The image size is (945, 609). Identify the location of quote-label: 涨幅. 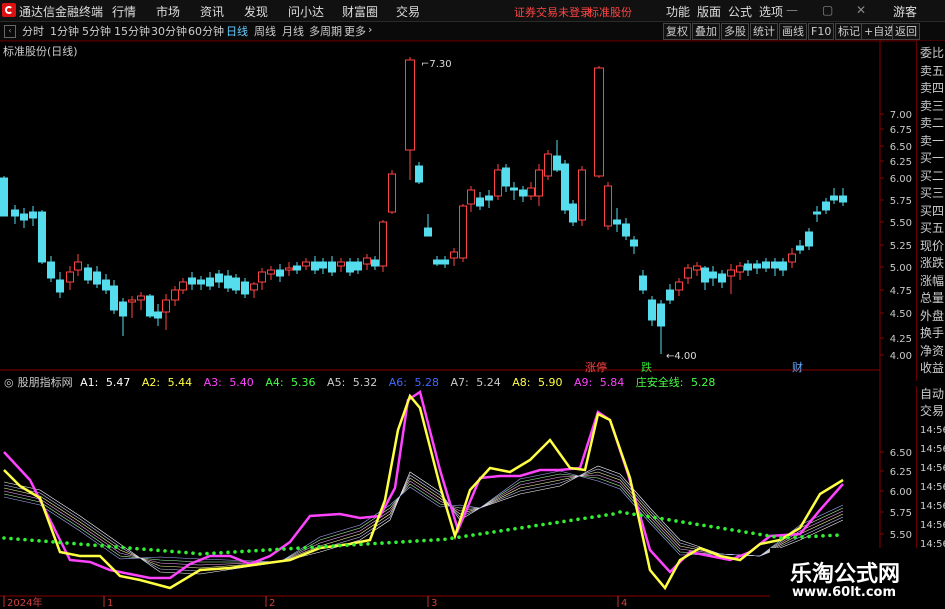
(932, 281).